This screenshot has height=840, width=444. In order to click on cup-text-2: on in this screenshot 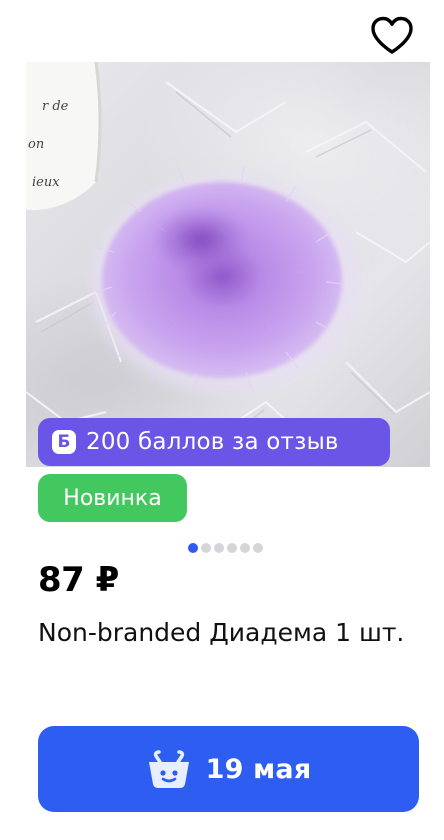, I will do `click(36, 144)`.